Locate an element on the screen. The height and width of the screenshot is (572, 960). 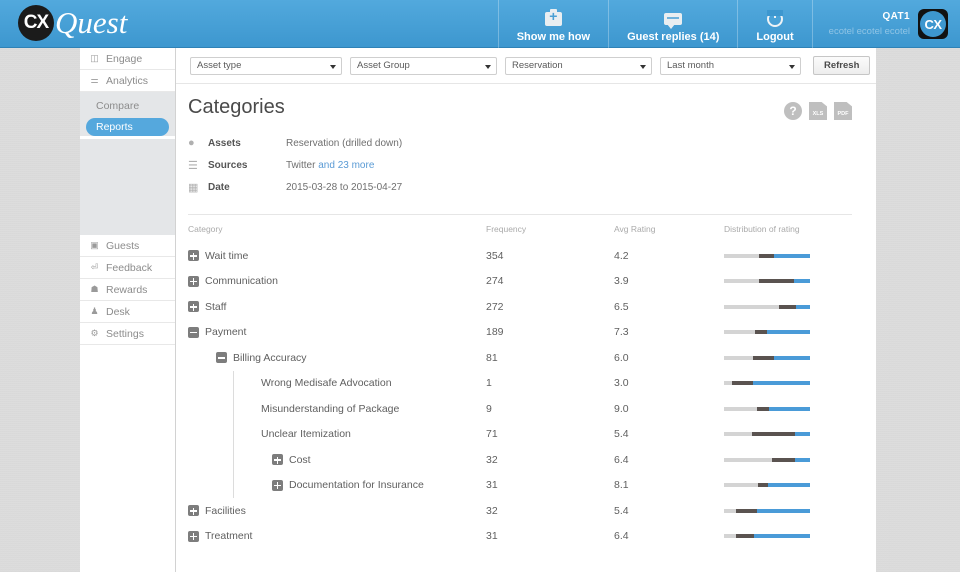
help-icon: ? is located at coordinates (793, 111).